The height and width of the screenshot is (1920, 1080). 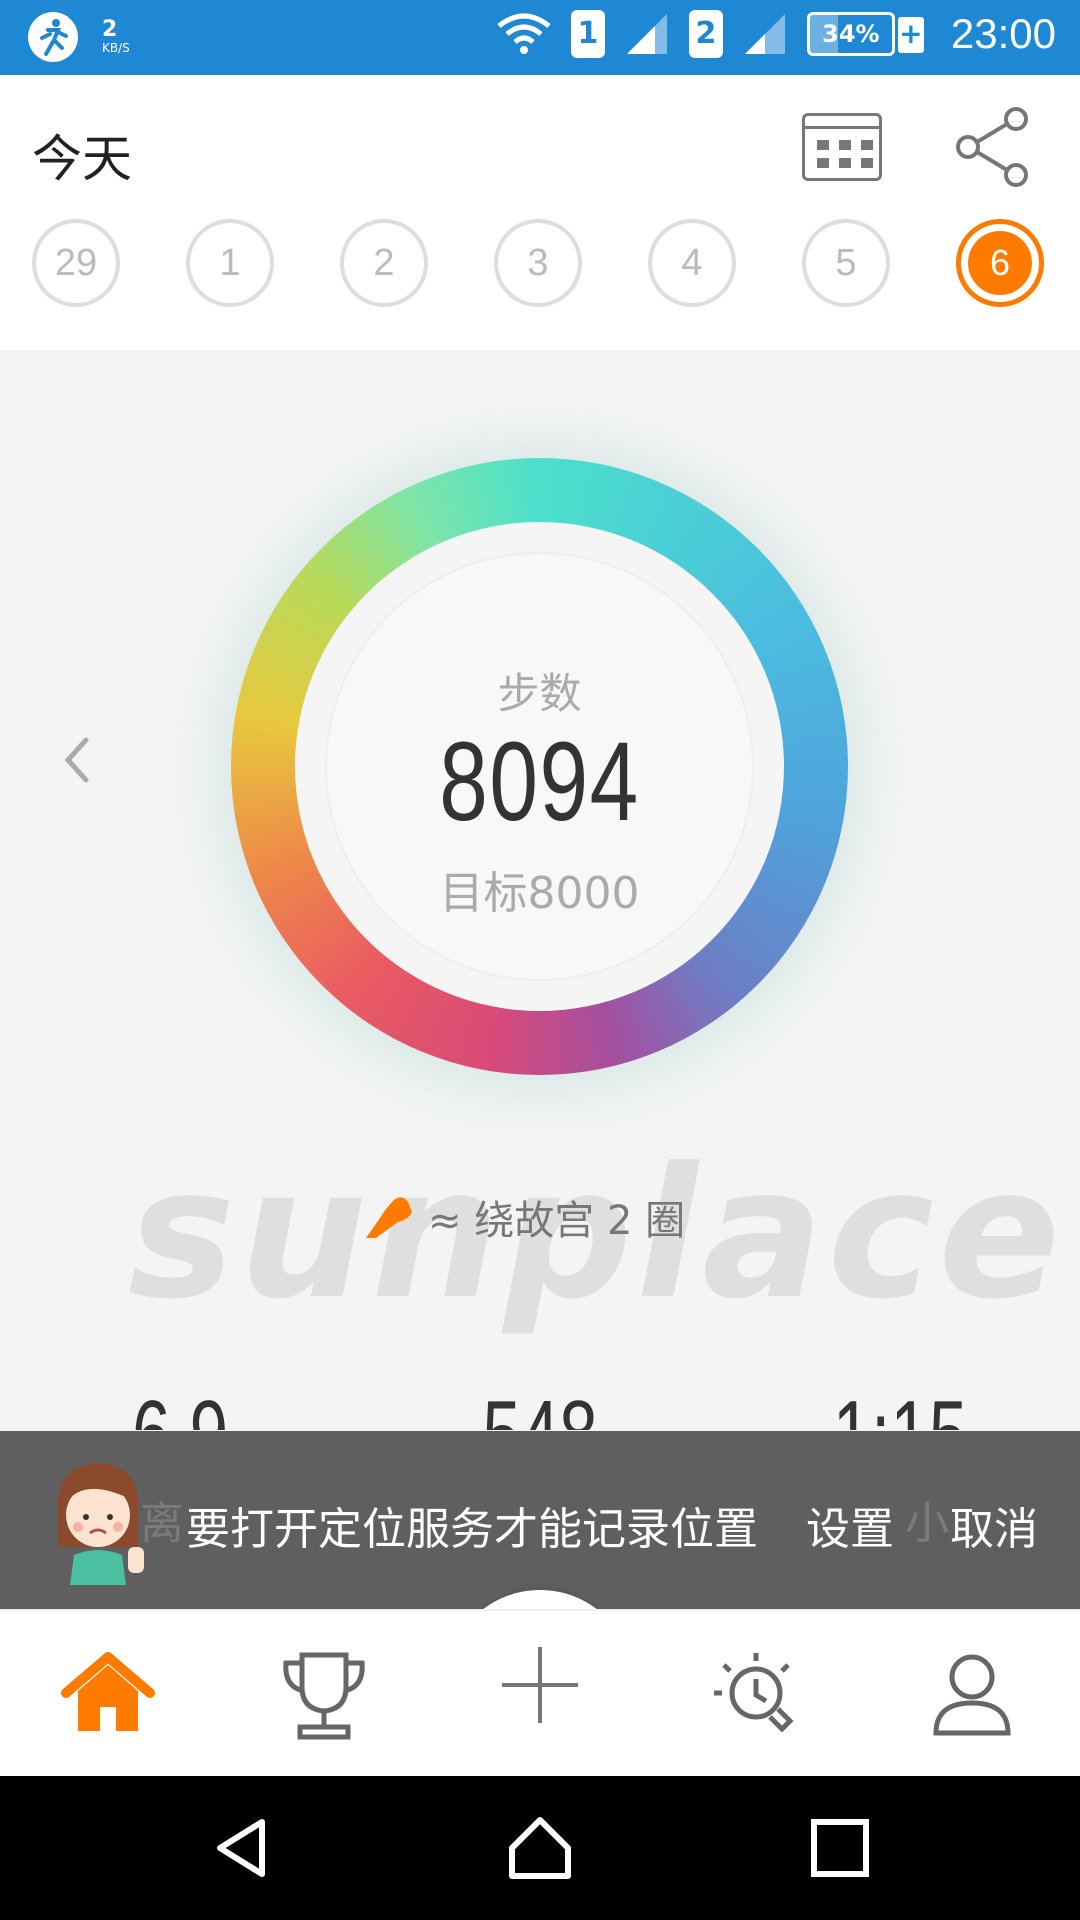 What do you see at coordinates (116, 36) in the screenshot?
I see `network-speed: 2 KB/S` at bounding box center [116, 36].